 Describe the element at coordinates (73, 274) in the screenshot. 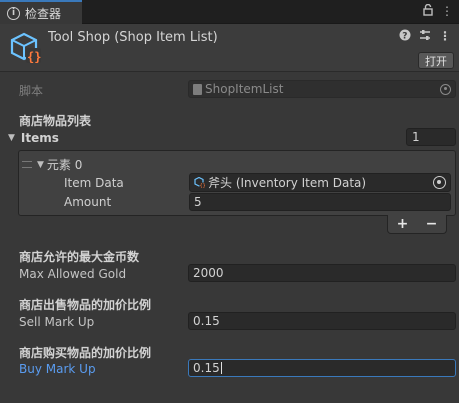

I see `max-gold-label: Max Allowed Gold` at that location.